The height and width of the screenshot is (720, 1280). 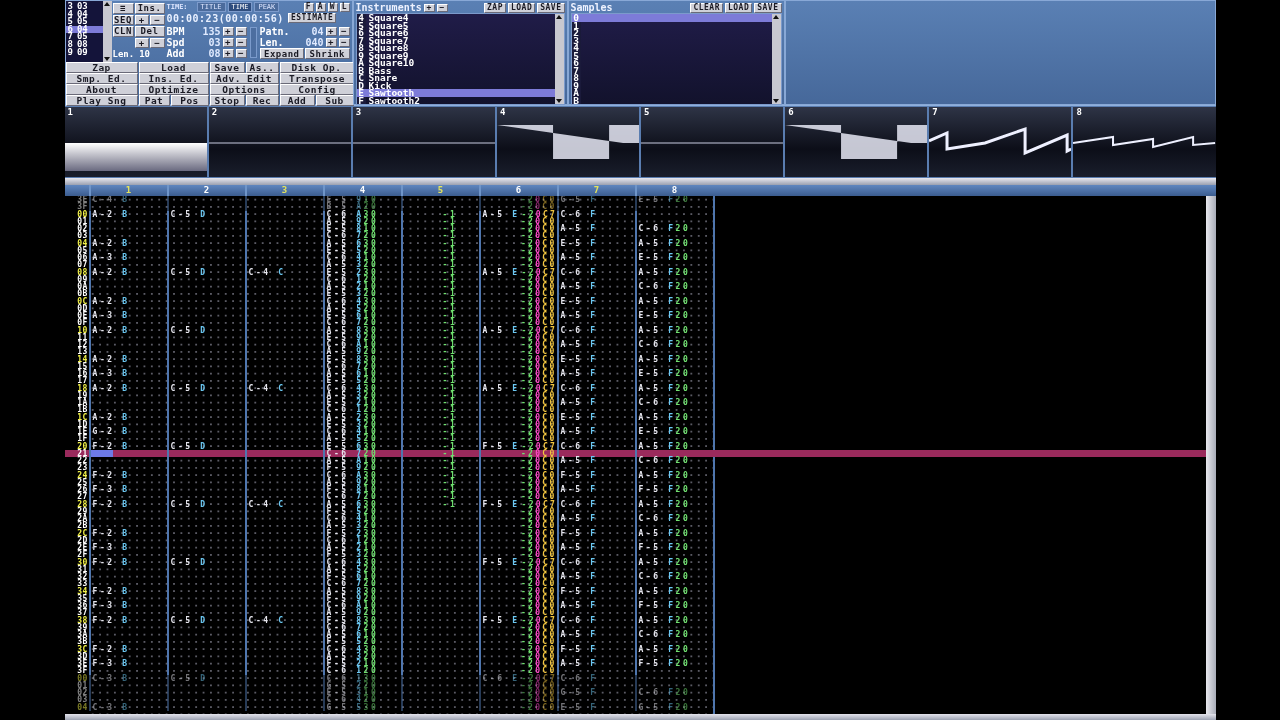 What do you see at coordinates (334, 100) in the screenshot?
I see `toolbar-button: Sub` at bounding box center [334, 100].